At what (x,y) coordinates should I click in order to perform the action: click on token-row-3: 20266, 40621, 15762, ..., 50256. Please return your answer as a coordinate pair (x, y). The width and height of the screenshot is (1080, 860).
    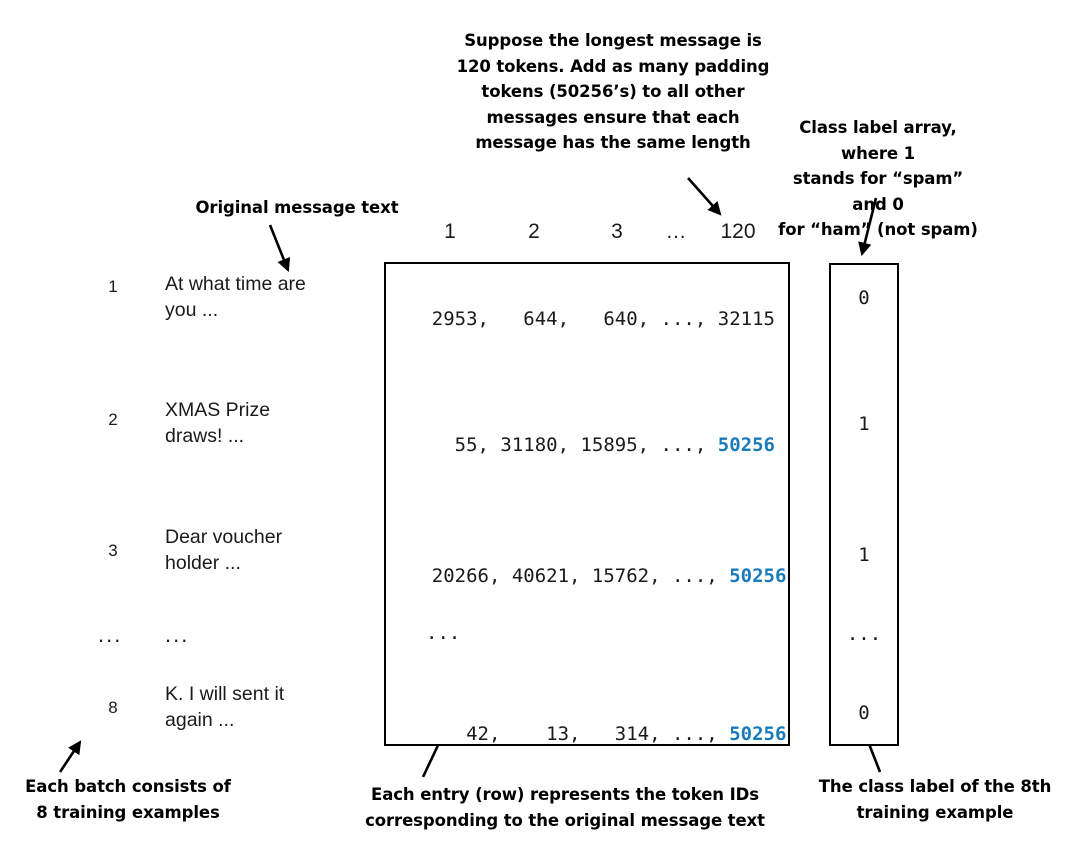
    Looking at the image, I should click on (586, 576).